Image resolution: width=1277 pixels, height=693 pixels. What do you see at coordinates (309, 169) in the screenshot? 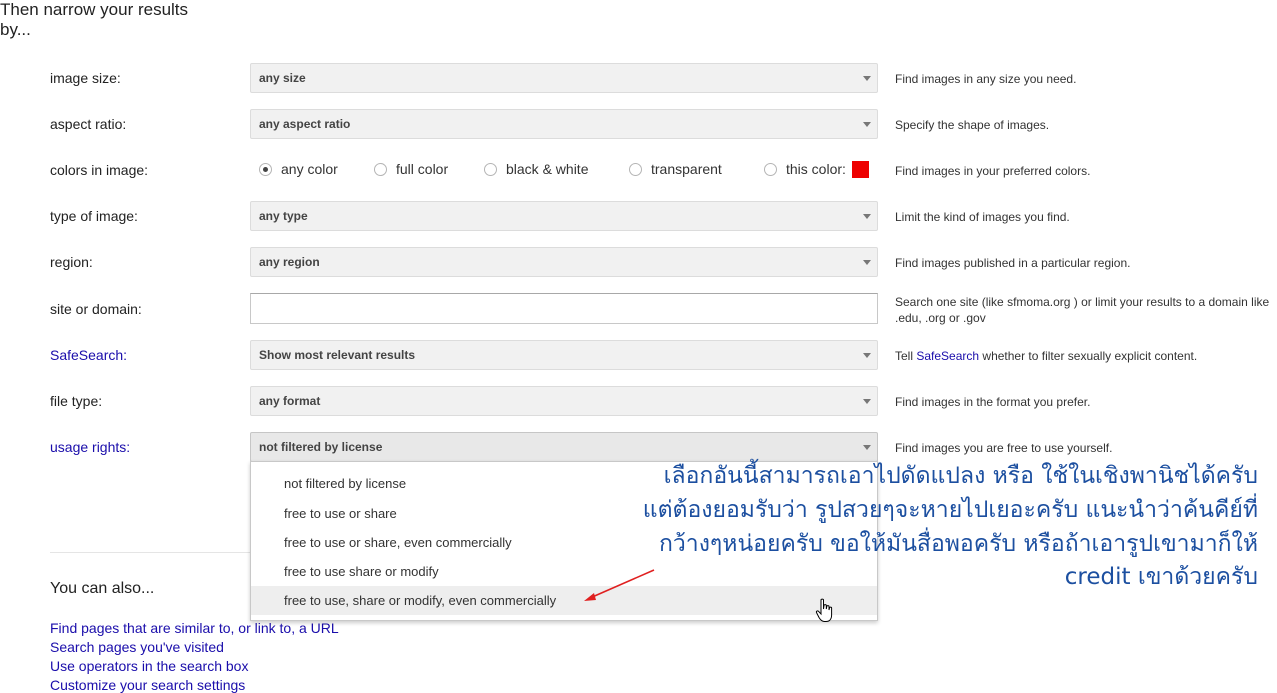
I see `radio-label: any color` at bounding box center [309, 169].